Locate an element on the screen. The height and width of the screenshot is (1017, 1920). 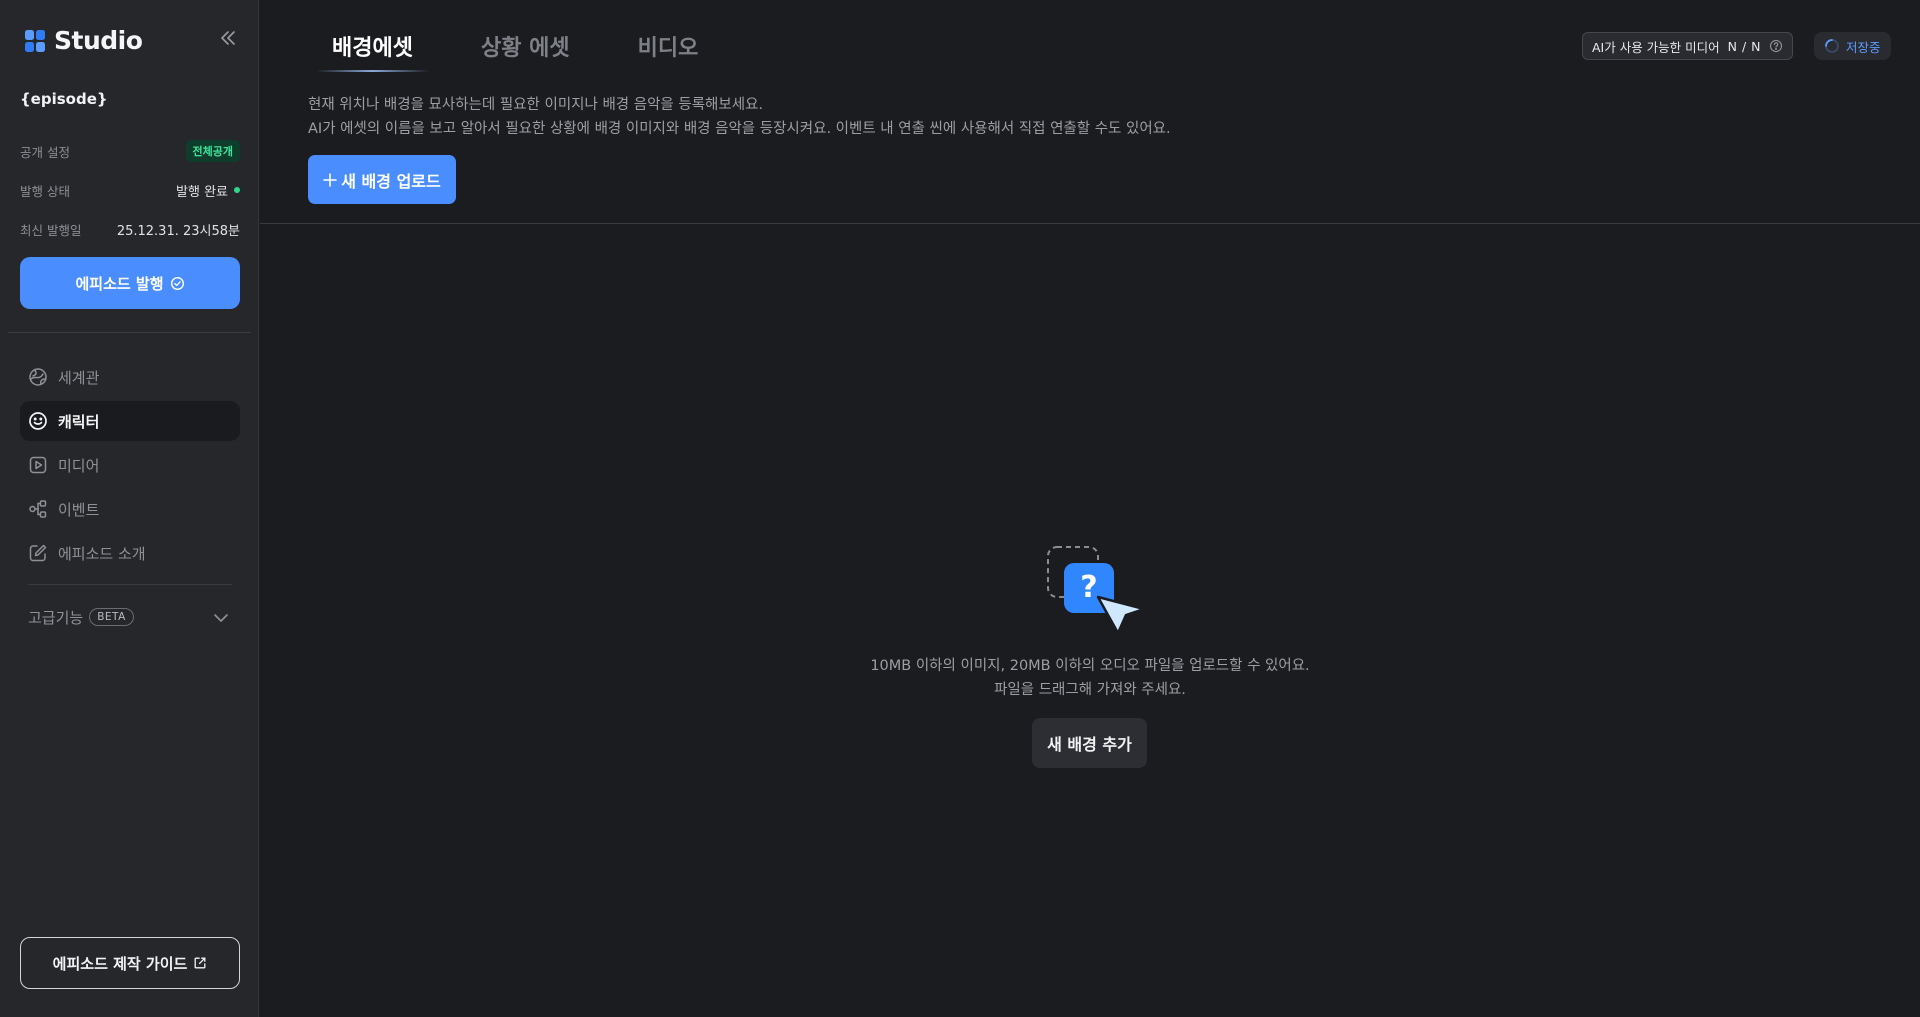
tab-background-assets: 배경에셋 is located at coordinates (372, 51).